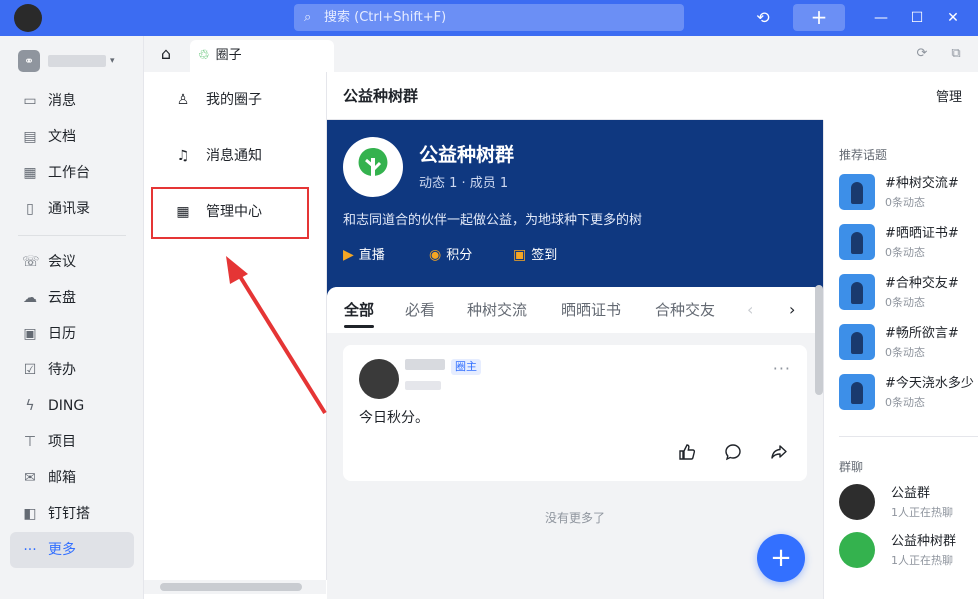 This screenshot has width=978, height=599. Describe the element at coordinates (359, 310) in the screenshot. I see `feed-tab-0: 全部` at that location.